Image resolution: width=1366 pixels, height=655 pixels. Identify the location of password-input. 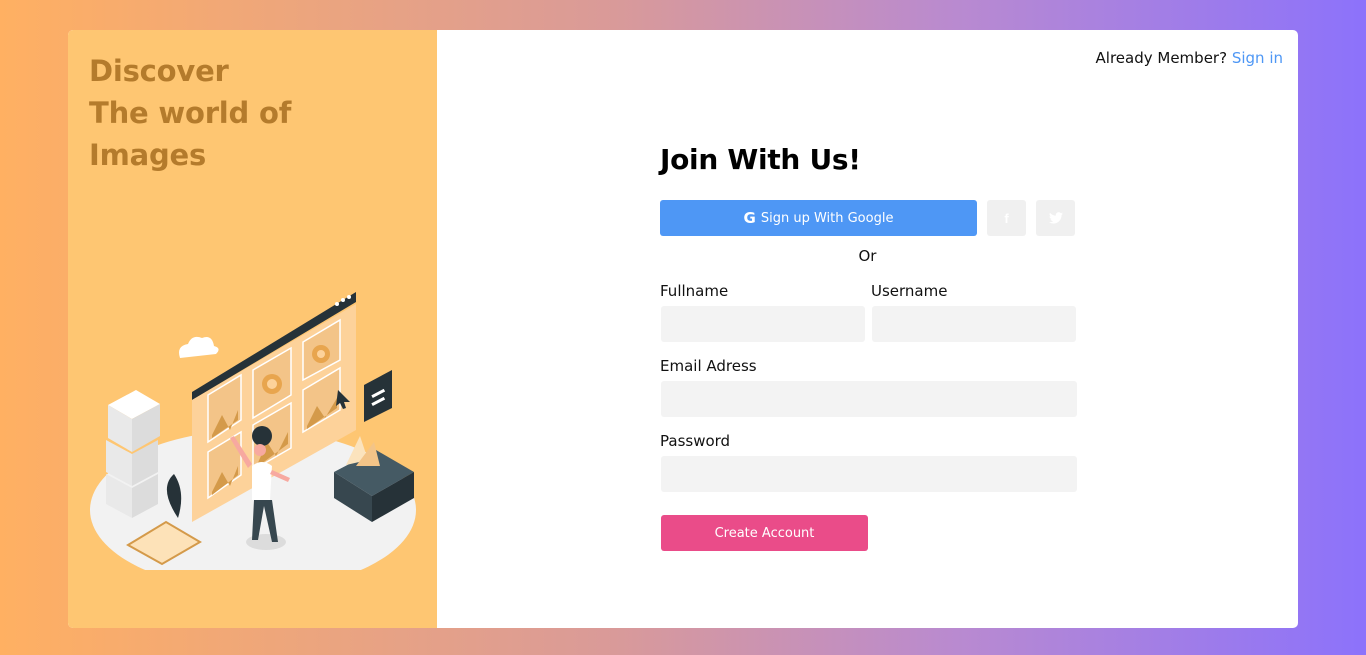
(869, 474).